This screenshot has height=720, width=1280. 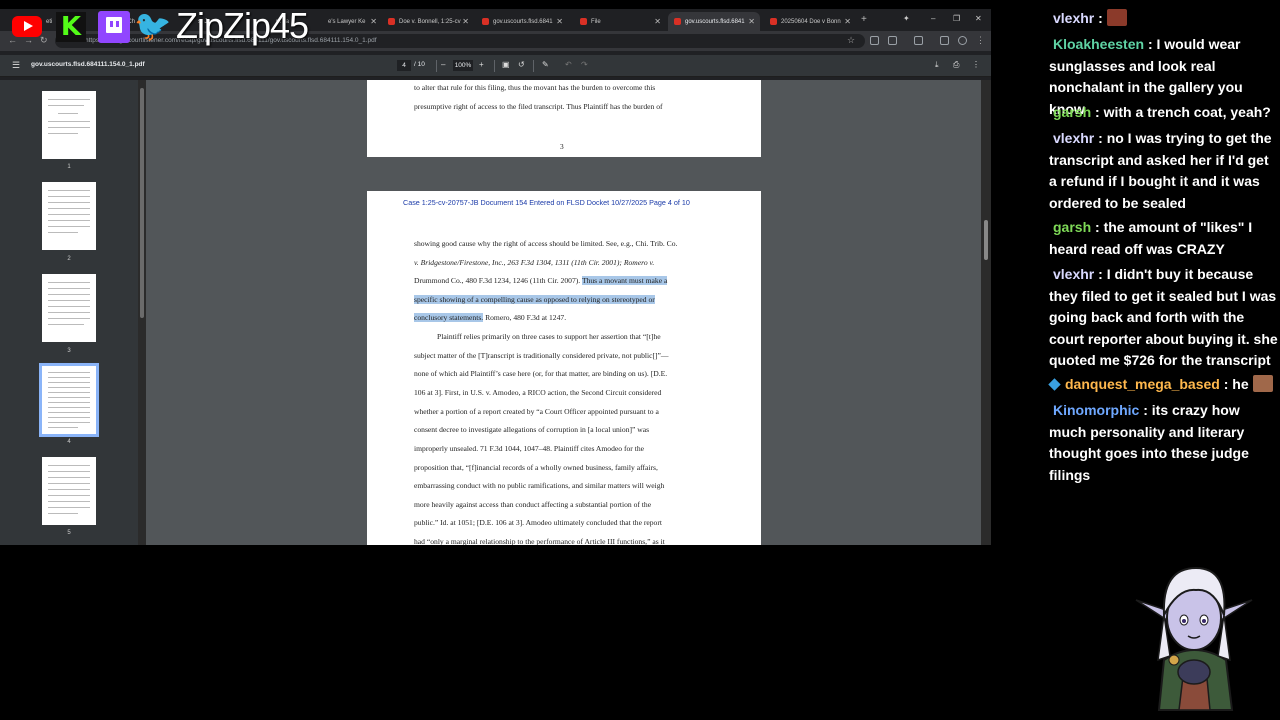 I want to click on tab-label: gov.uscourts.flsd.6841, so click(x=715, y=21).